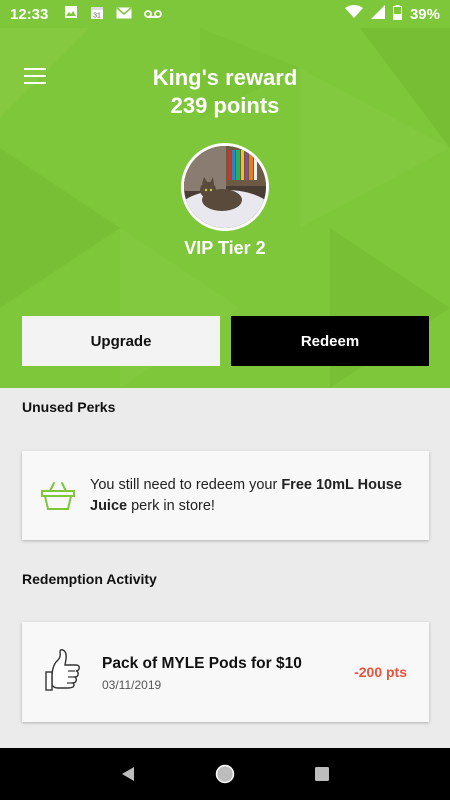 The width and height of the screenshot is (450, 800). What do you see at coordinates (69, 407) in the screenshot?
I see `unused-perks-heading: Unused Perks` at bounding box center [69, 407].